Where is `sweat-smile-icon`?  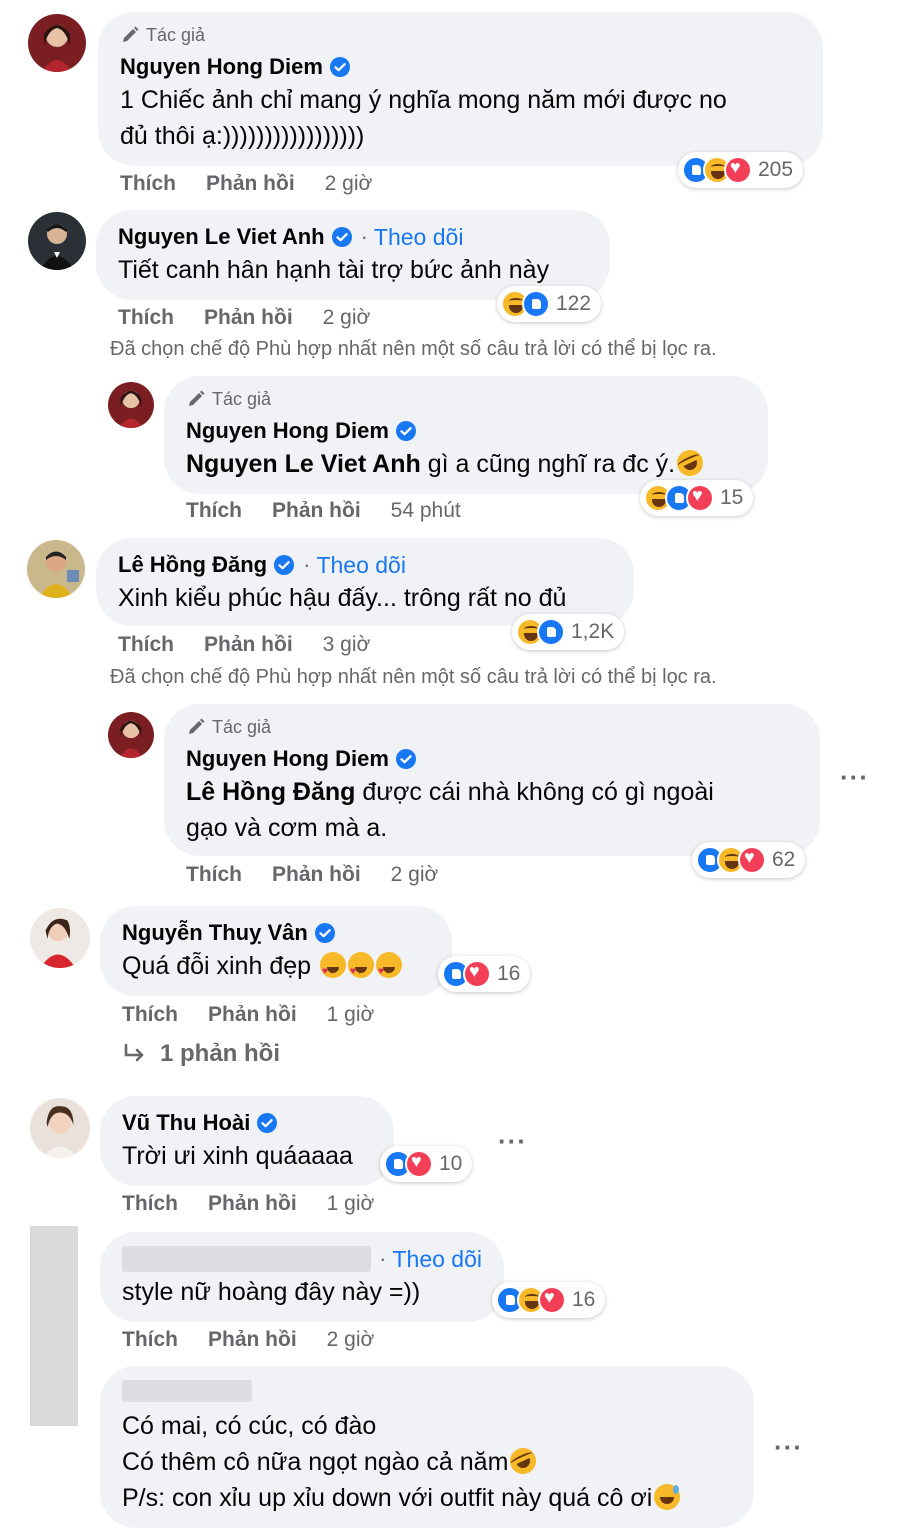
sweat-smile-icon is located at coordinates (667, 1497).